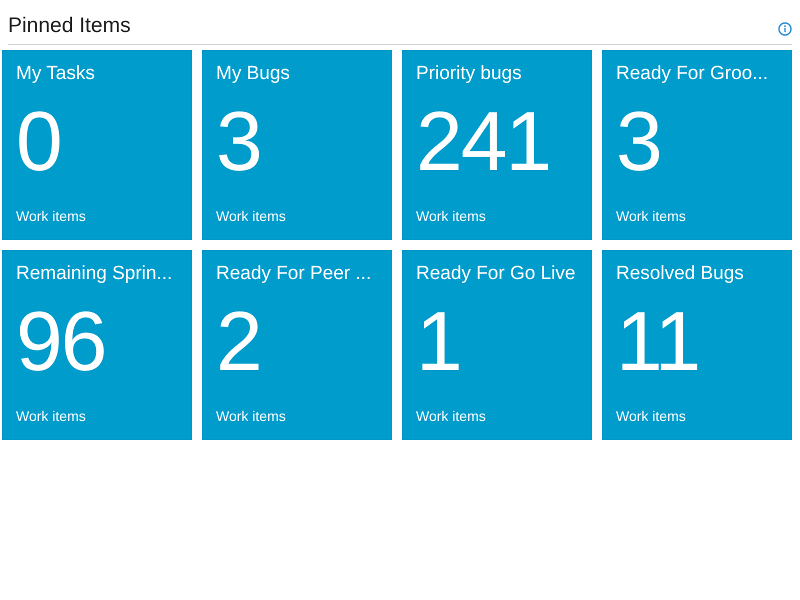  I want to click on tile-title: Resolved Bugs, so click(680, 274).